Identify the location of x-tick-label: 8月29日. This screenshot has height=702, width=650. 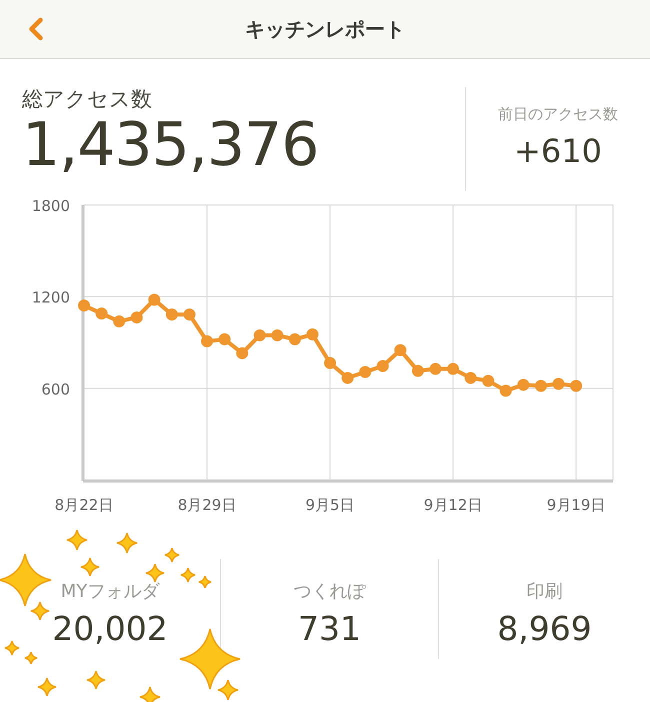
(207, 505).